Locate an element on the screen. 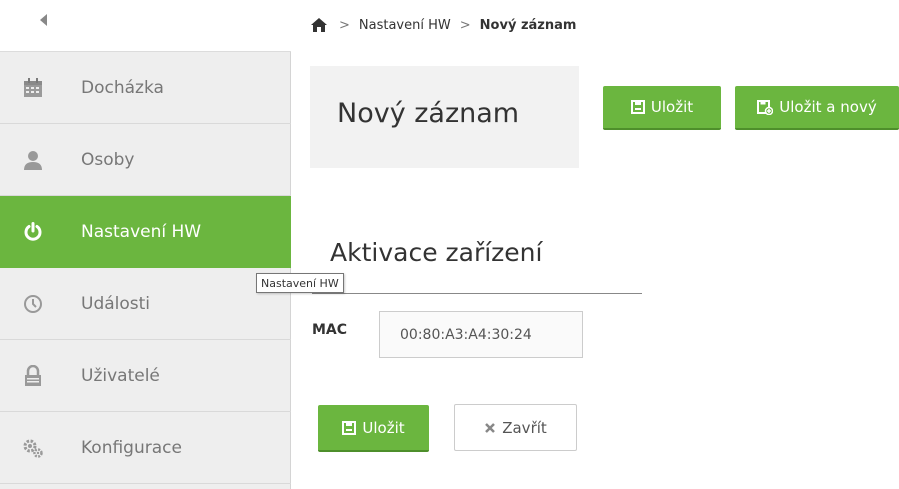 Image resolution: width=899 pixels, height=489 pixels. tooltip: Nastavení HW is located at coordinates (300, 283).